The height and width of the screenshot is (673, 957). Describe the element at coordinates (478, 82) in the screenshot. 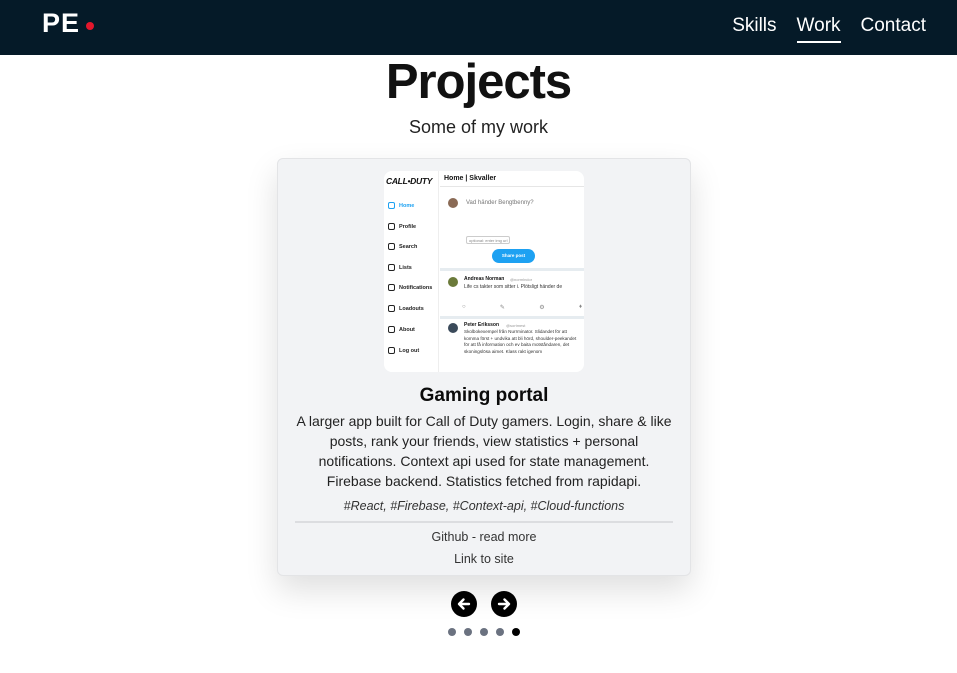

I see `page-title: Projects` at that location.